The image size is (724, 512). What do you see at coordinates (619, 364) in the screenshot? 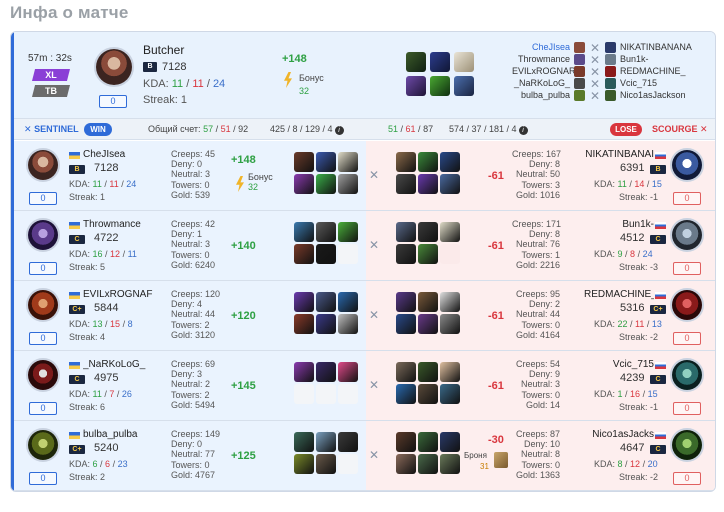
I see `player-name: Vcic_715` at bounding box center [619, 364].